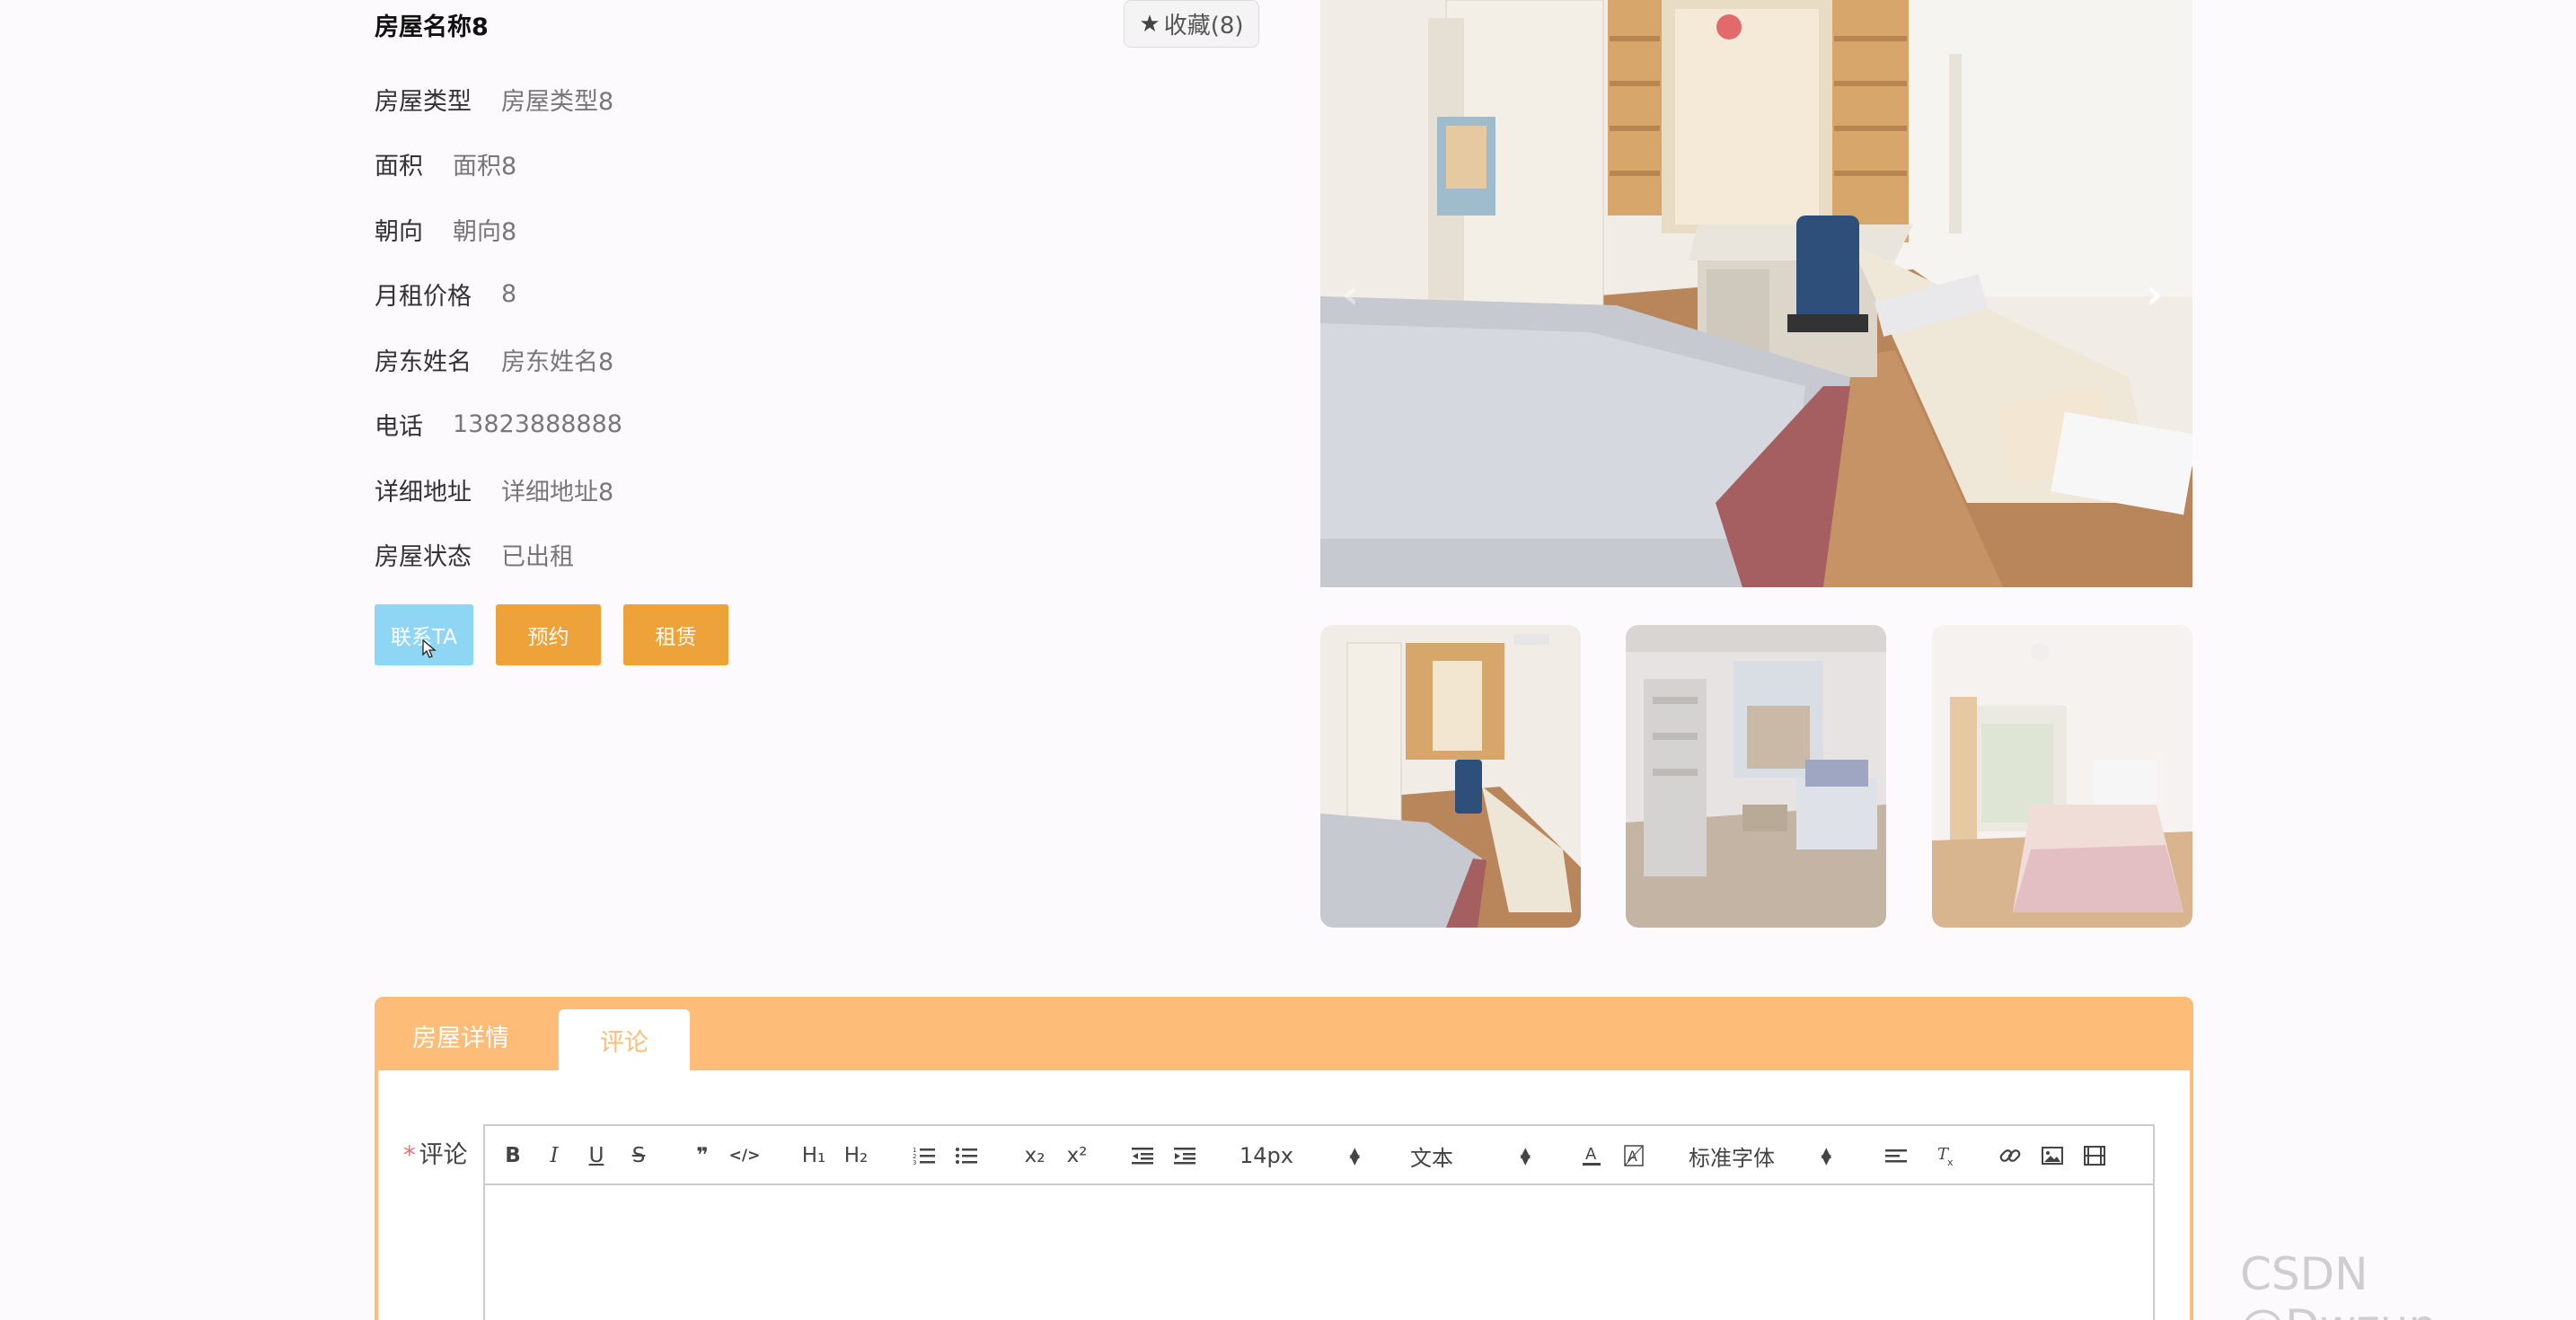  I want to click on field-value: 已出租, so click(537, 556).